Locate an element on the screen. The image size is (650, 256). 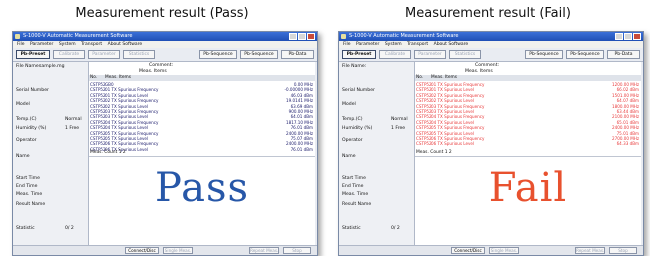
row-n: CSTP52 is located at coordinates (424, 144).